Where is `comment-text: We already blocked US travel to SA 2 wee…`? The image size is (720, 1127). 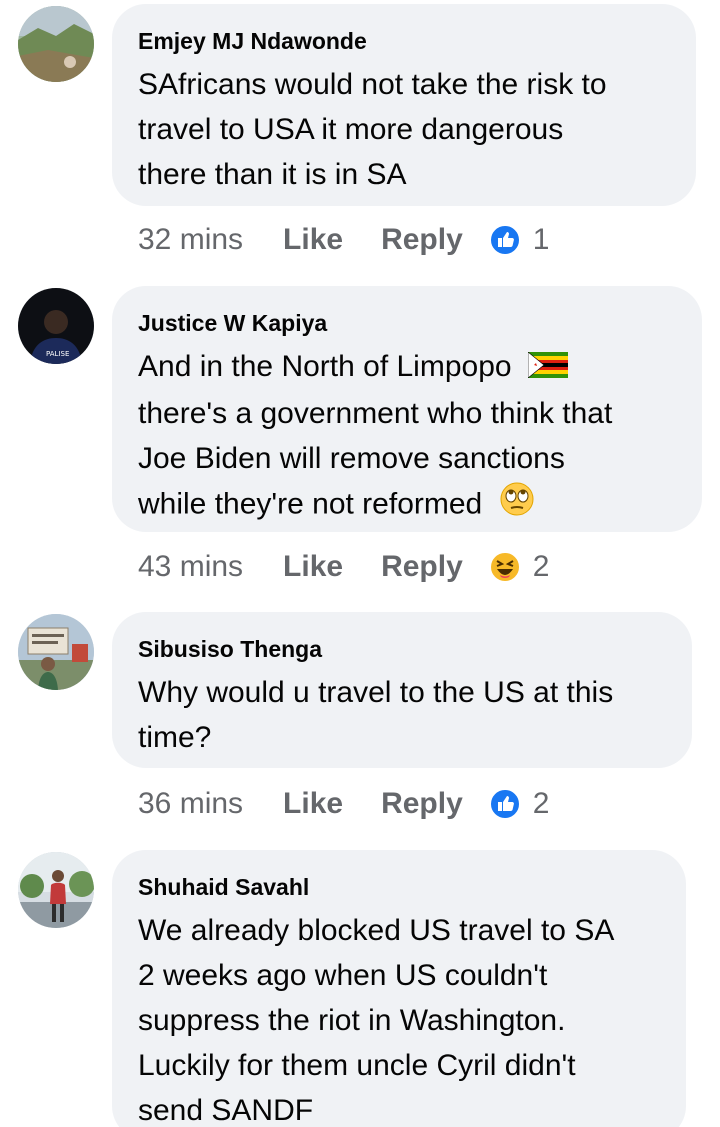
comment-text: We already blocked US travel to SA 2 wee… is located at coordinates (398, 1017).